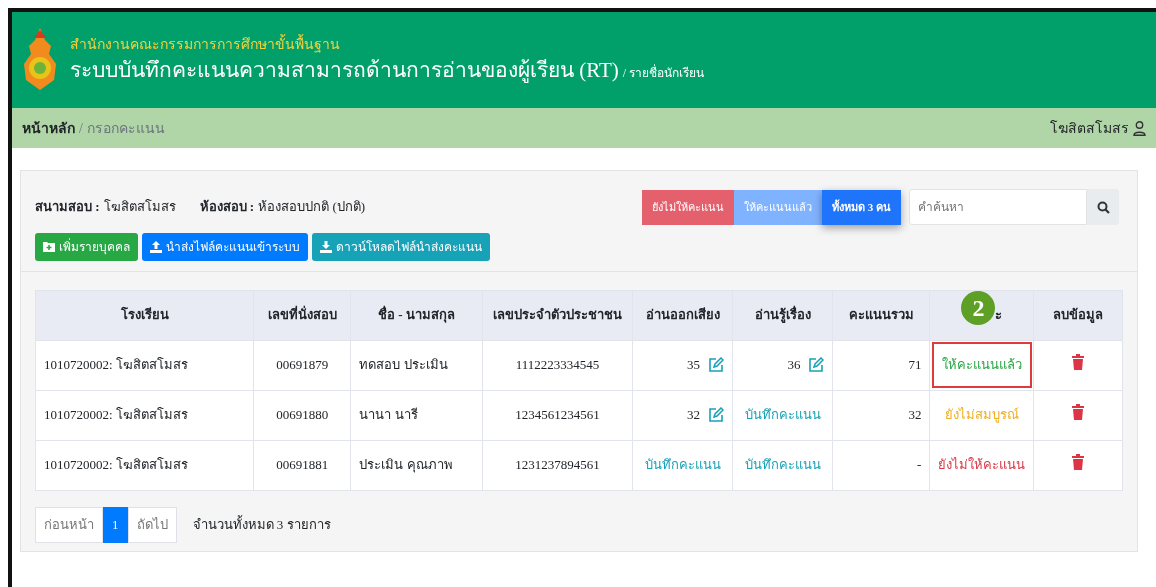 This screenshot has height=587, width=1156. What do you see at coordinates (1089, 128) in the screenshot?
I see `user-name: โฆสิตสโมสร` at bounding box center [1089, 128].